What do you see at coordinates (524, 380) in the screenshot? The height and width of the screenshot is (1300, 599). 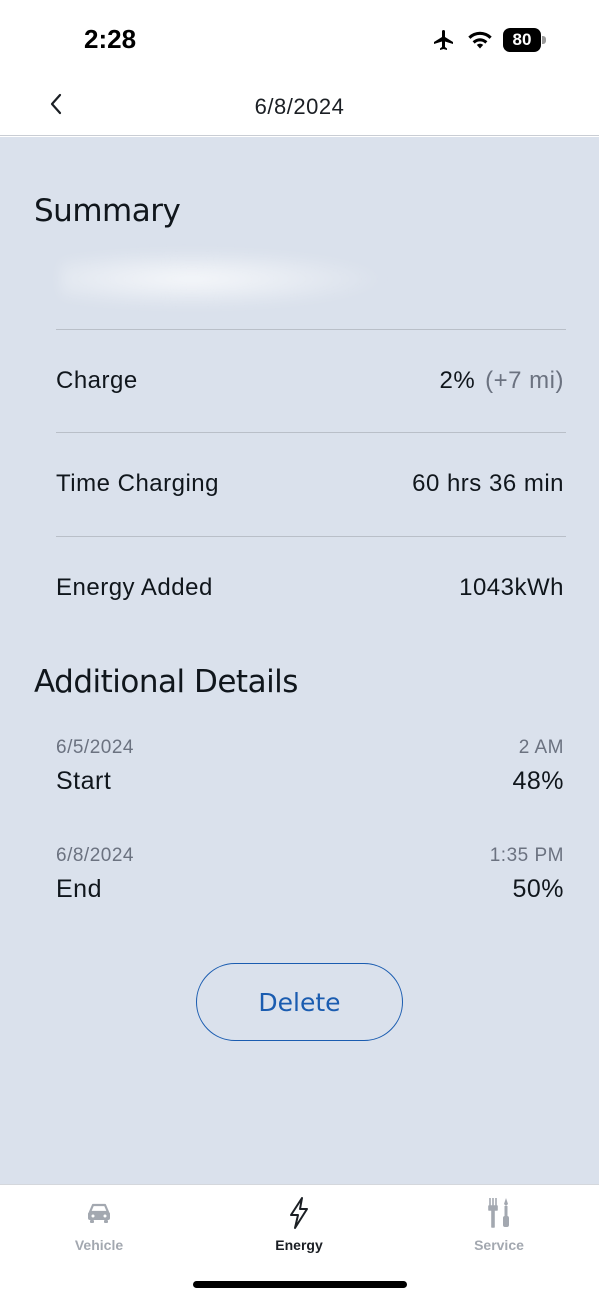 I see `charge-range-value: (+7 mi)` at bounding box center [524, 380].